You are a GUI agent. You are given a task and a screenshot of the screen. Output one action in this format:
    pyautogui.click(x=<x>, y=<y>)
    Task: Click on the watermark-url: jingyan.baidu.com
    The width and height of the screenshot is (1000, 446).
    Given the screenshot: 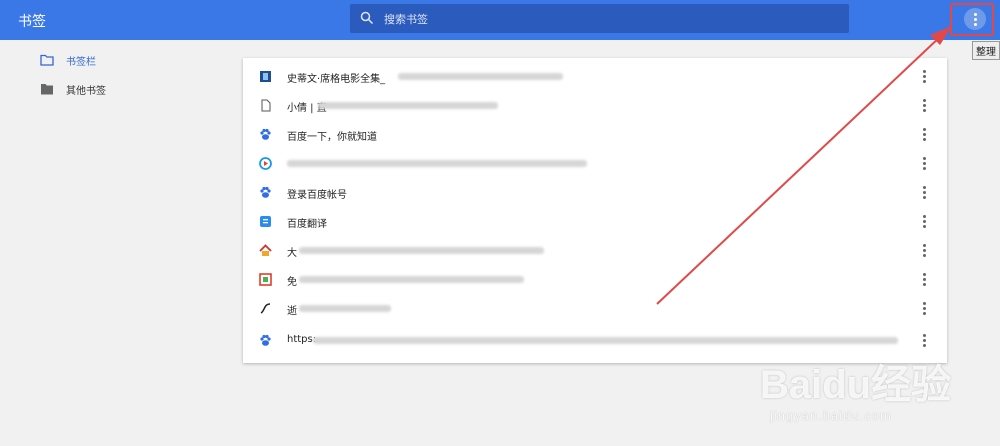 What is the action you would take?
    pyautogui.click(x=831, y=415)
    